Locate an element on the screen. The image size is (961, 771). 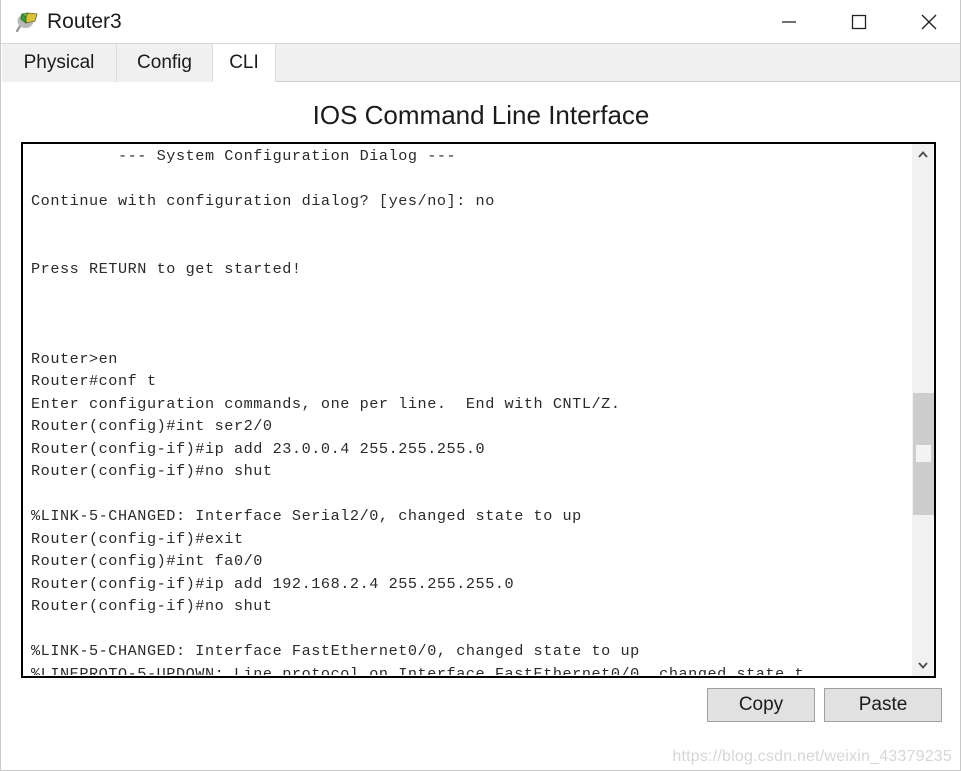
tab-bar: Physical Config CLI is located at coordinates (481, 63).